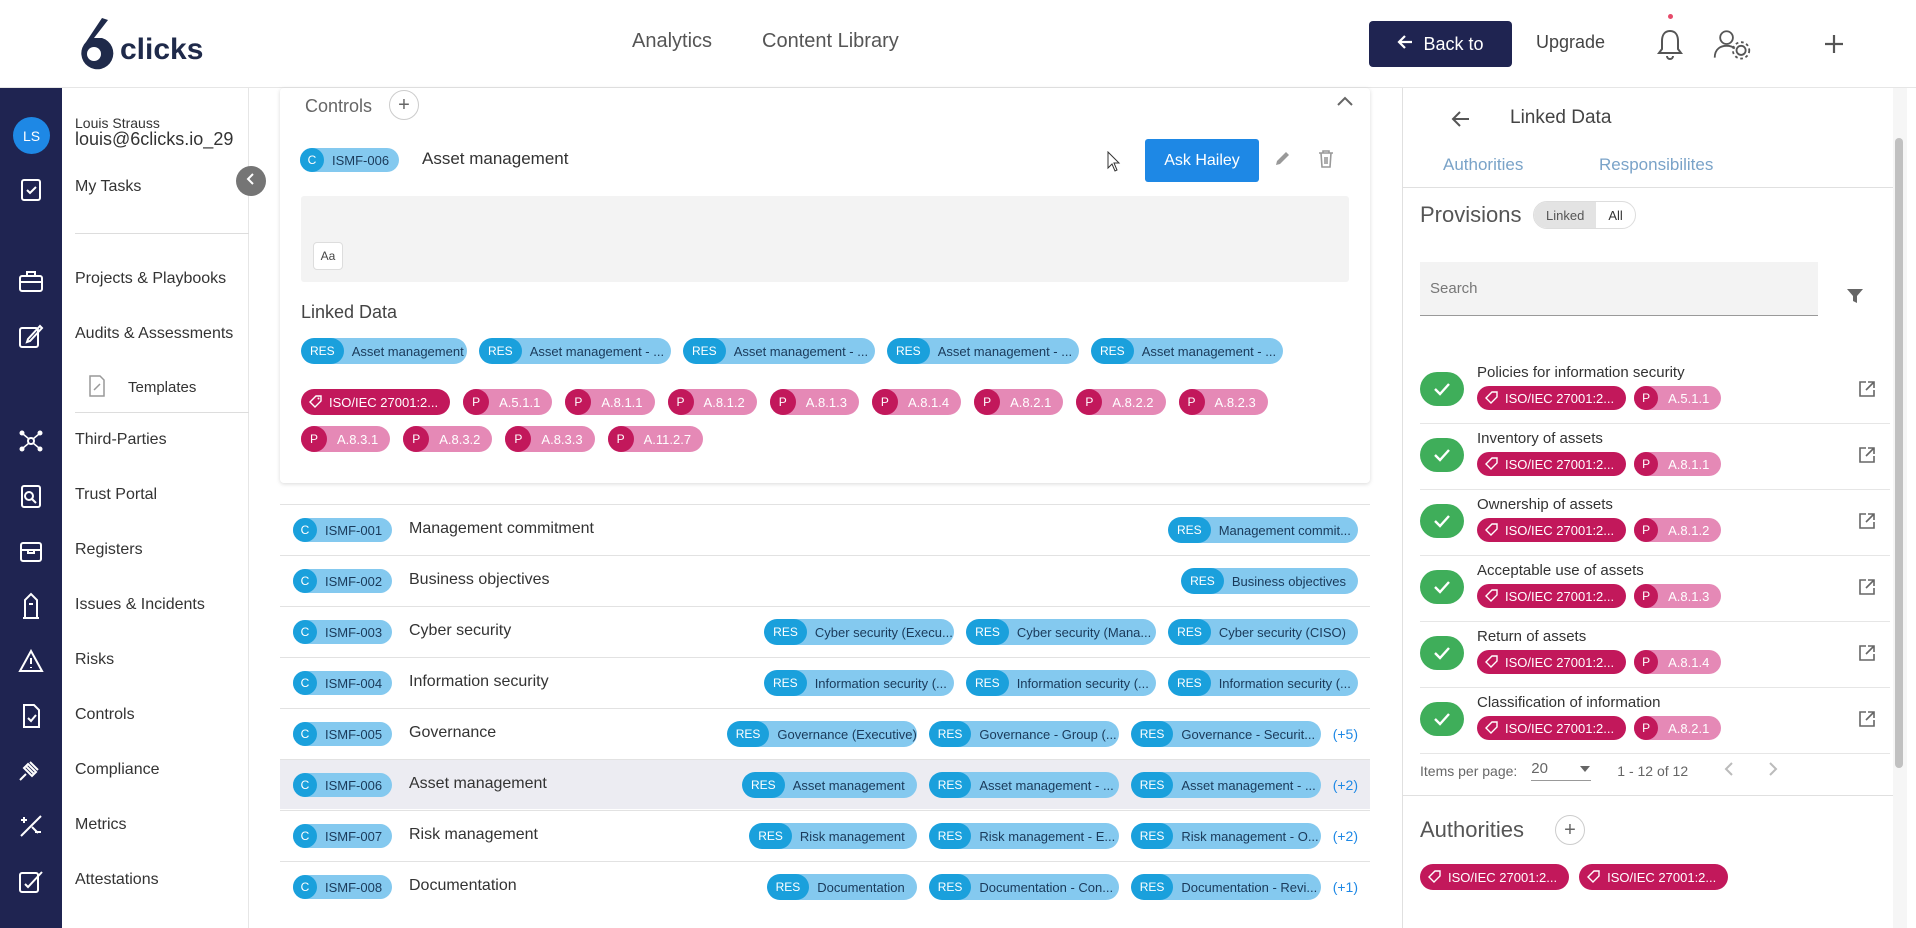 The height and width of the screenshot is (928, 1916). Describe the element at coordinates (1570, 42) in the screenshot. I see `upgrade-link: Upgrade` at that location.